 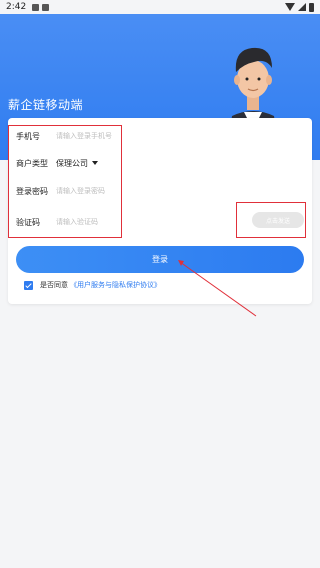 I want to click on app-title: 薪企链移动端, so click(x=46, y=105).